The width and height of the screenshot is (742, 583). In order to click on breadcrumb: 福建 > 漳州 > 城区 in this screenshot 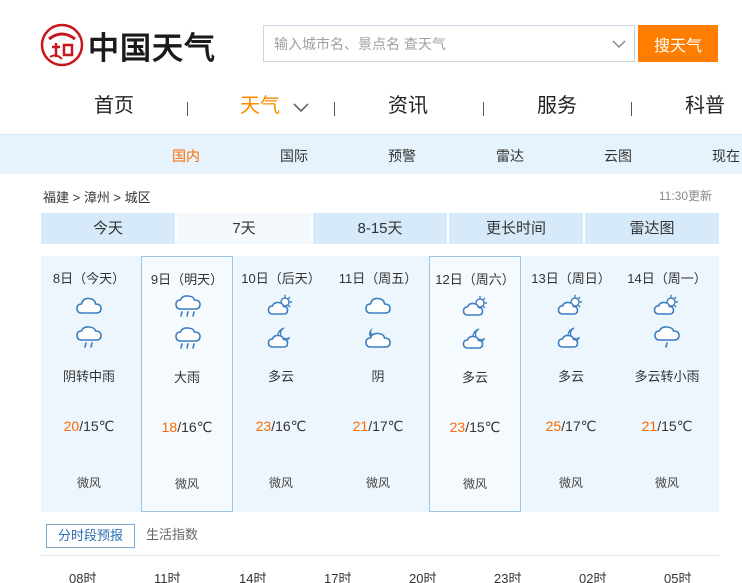, I will do `click(97, 196)`.